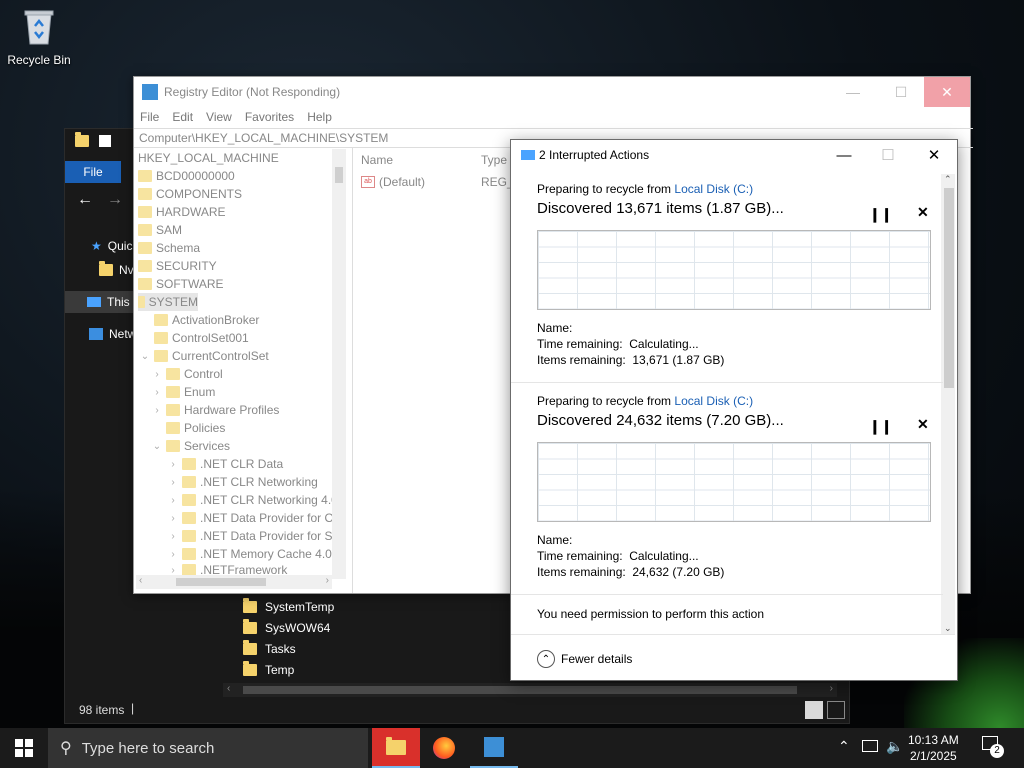 The image size is (1024, 768). What do you see at coordinates (894, 746) in the screenshot?
I see `volume-muted-icon: 🔈` at bounding box center [894, 746].